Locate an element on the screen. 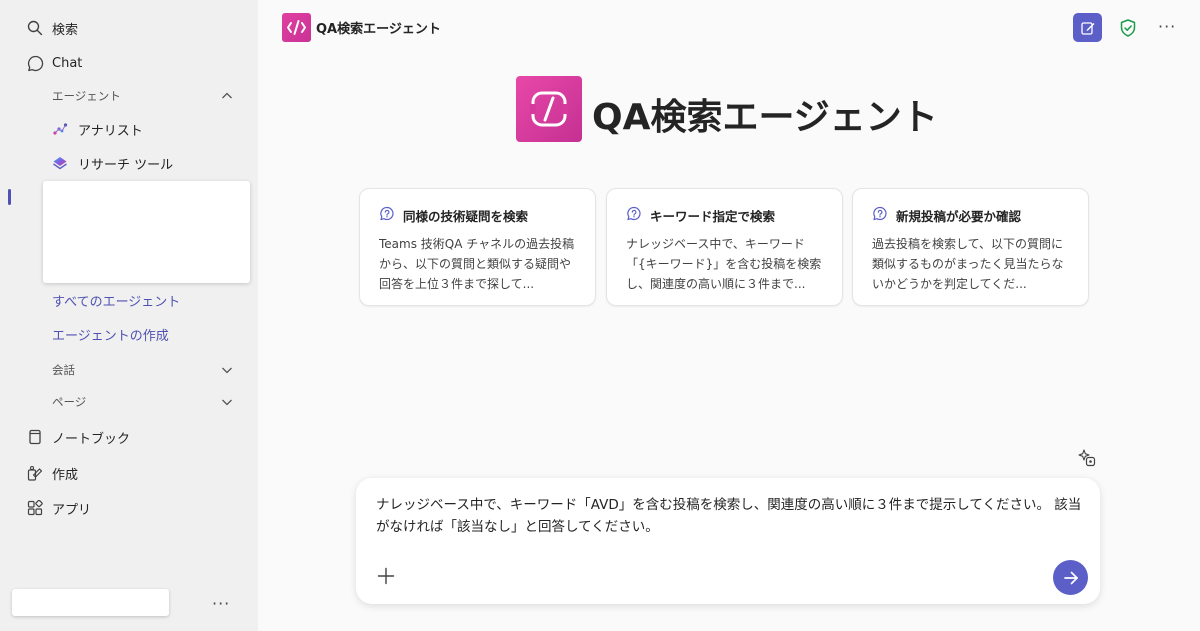  sidebar-popup-card is located at coordinates (146, 232).